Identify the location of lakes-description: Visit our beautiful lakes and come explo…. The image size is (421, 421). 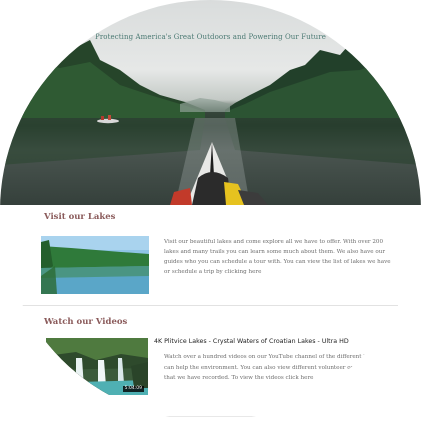
(277, 257).